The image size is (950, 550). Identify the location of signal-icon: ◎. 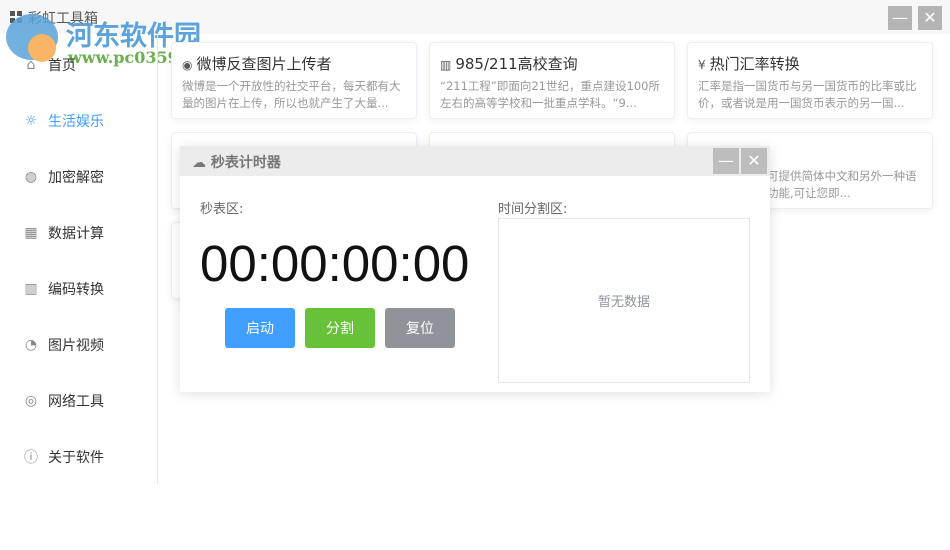
(31, 401).